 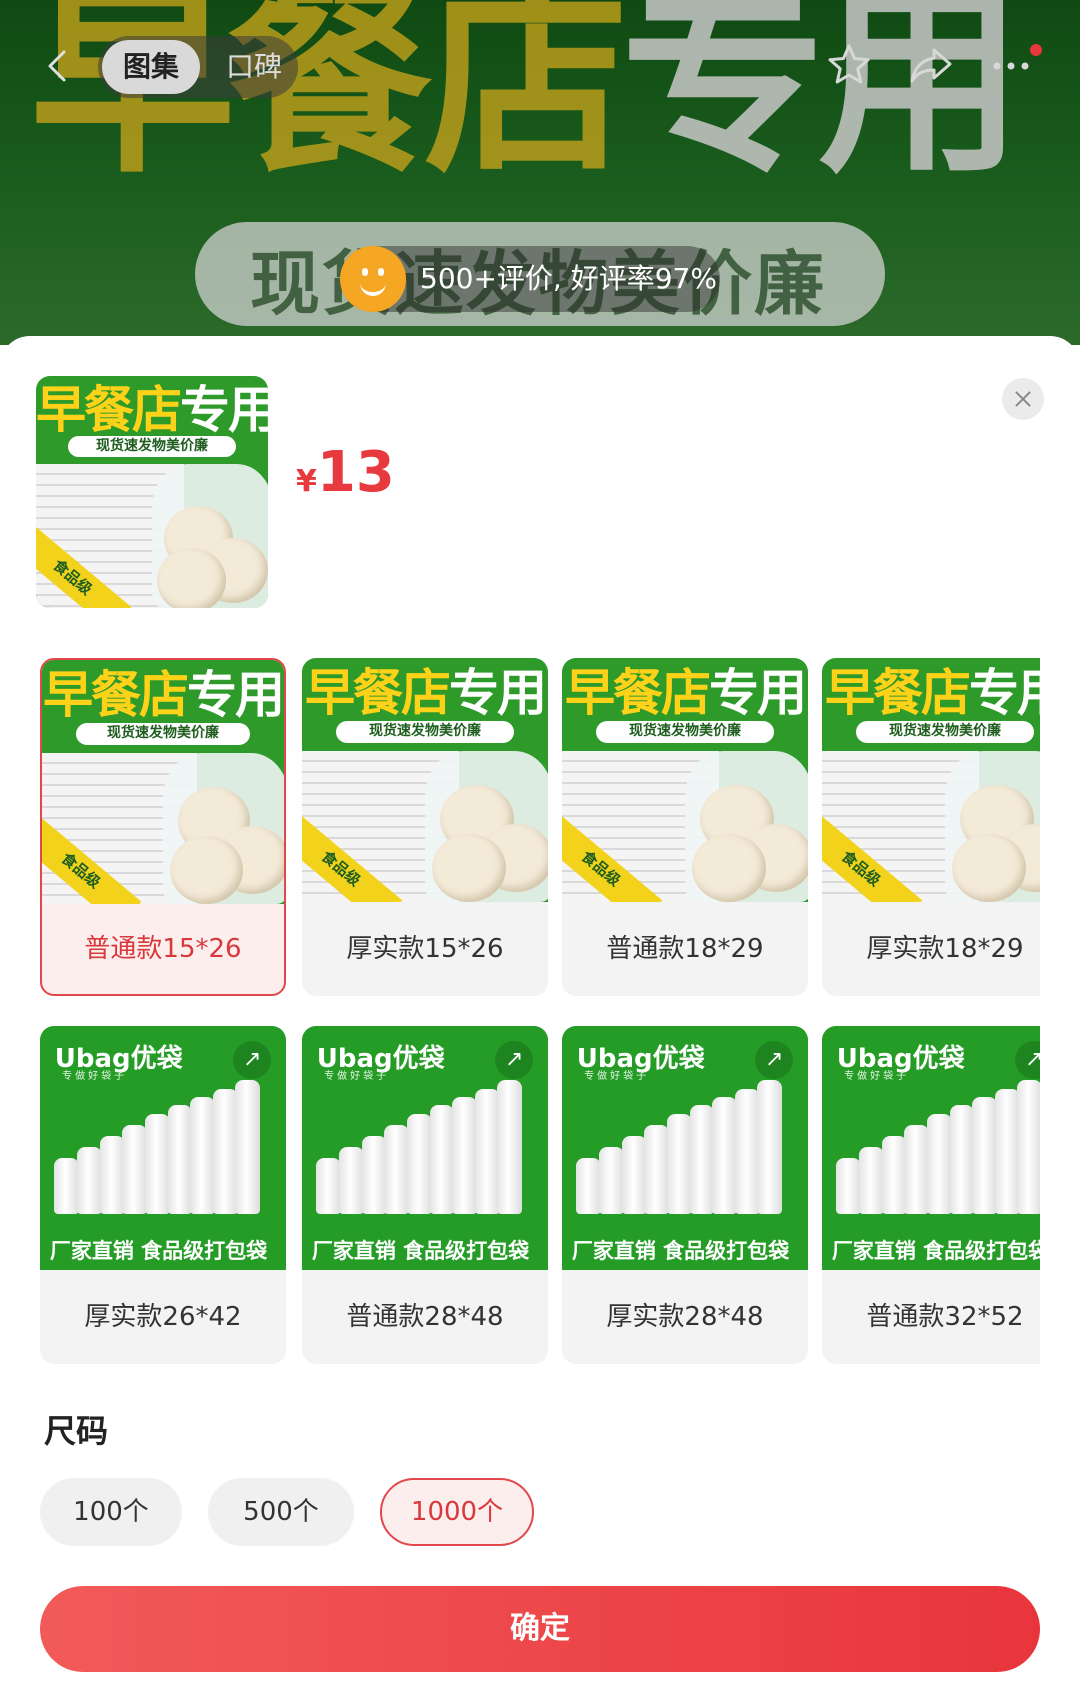 I want to click on selected-product-image: 早餐店专用 现货速发物美价廉 食品级, so click(x=152, y=492).